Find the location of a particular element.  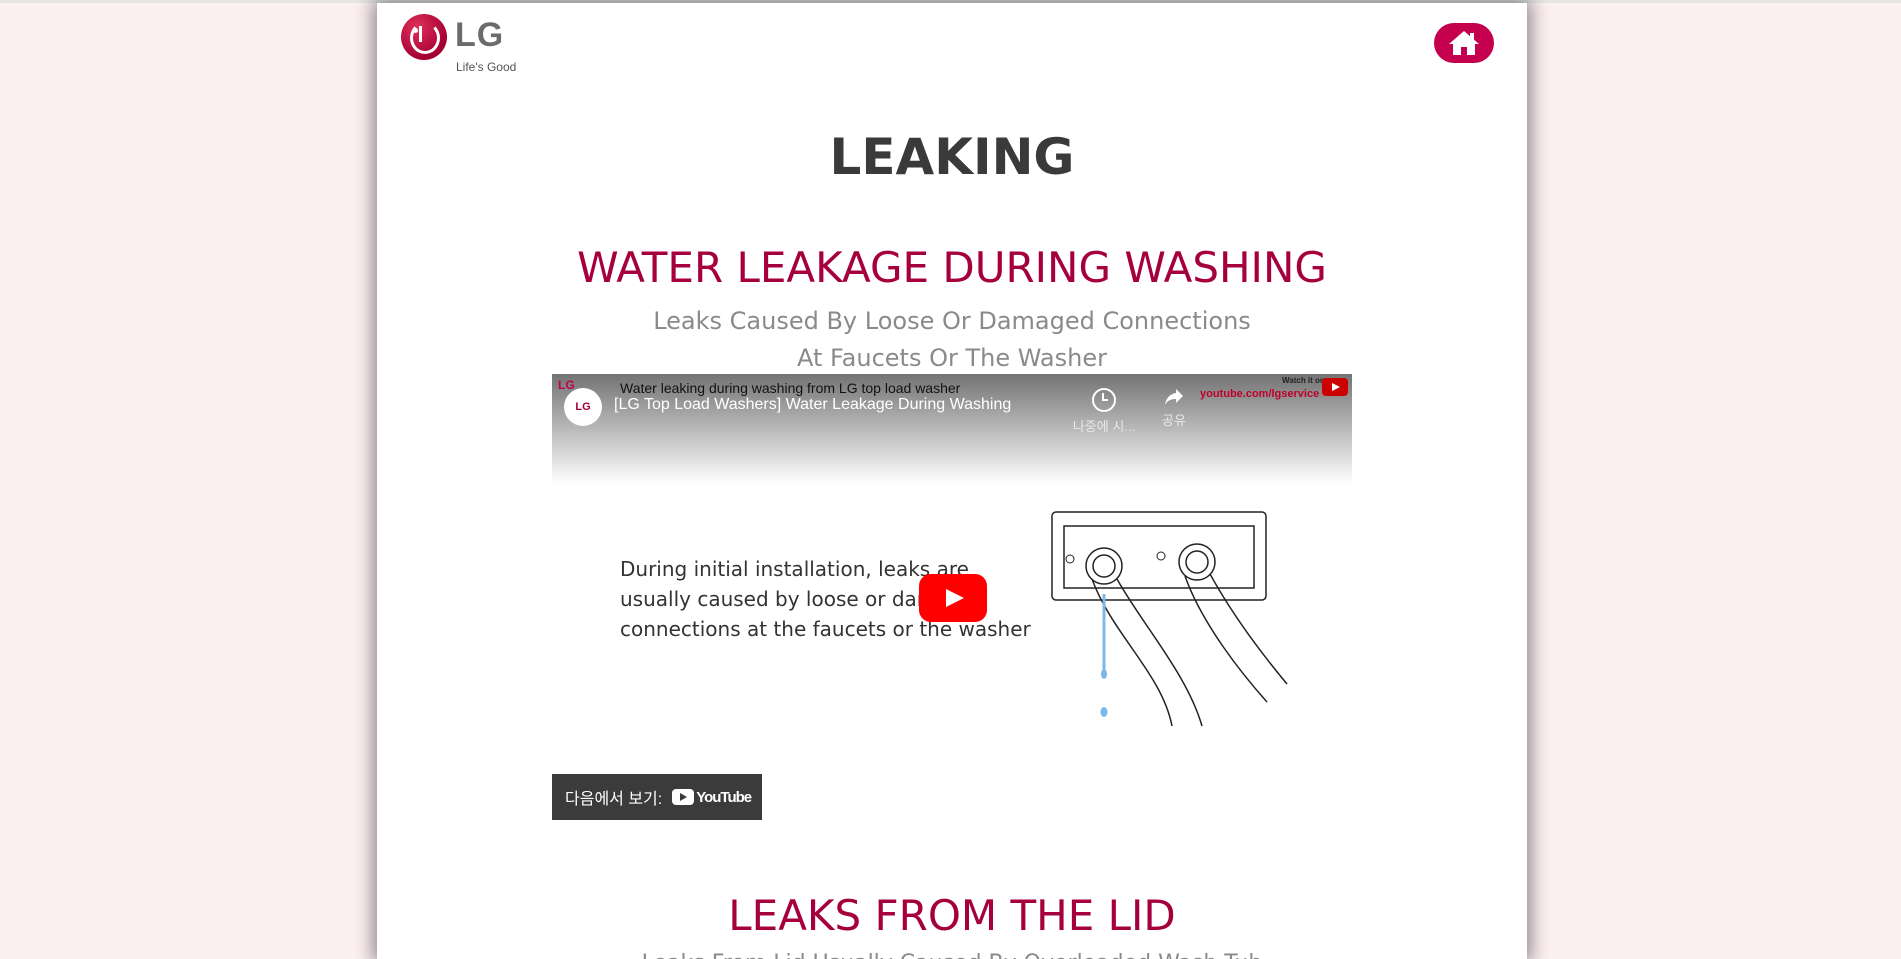

play-button is located at coordinates (953, 598).